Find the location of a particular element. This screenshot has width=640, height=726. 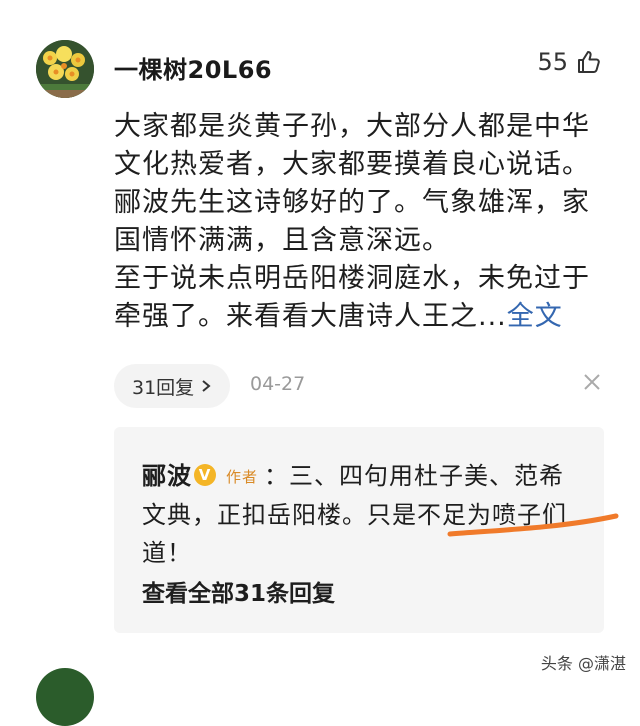

close-icon is located at coordinates (592, 382).